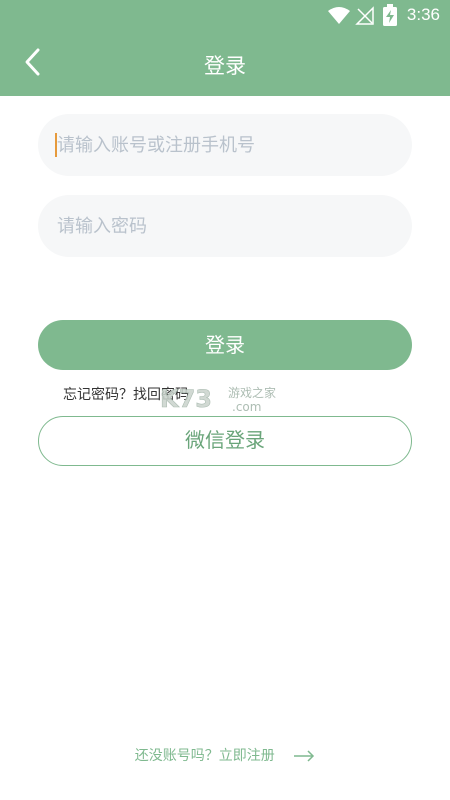 The height and width of the screenshot is (800, 450). I want to click on account-input, so click(225, 145).